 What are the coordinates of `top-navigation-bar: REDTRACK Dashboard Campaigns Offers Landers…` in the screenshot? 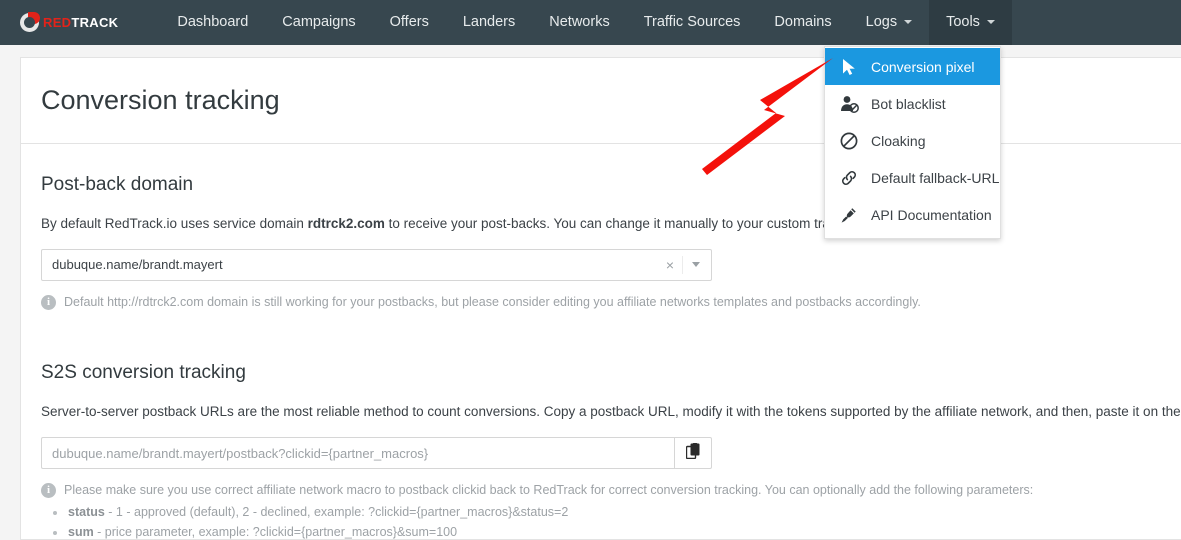 It's located at (590, 22).